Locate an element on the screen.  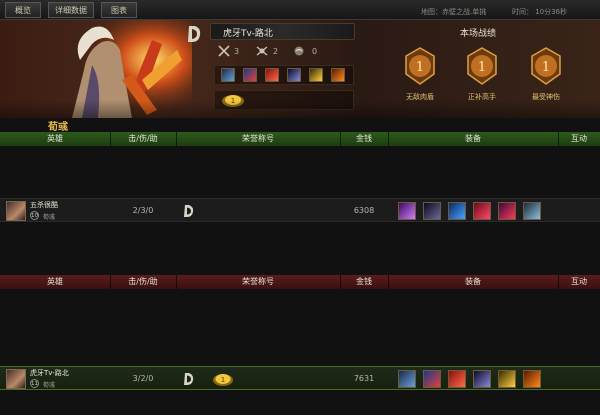
red-potion-item-icon is located at coordinates (482, 211).